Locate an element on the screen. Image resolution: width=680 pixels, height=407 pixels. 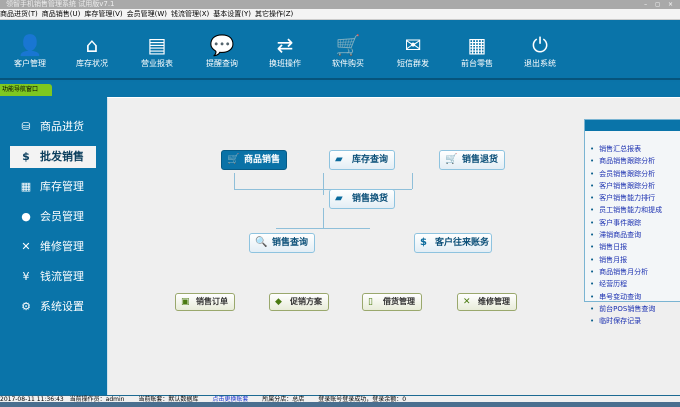
envelope-icon: ✉ is located at coordinates (413, 45).